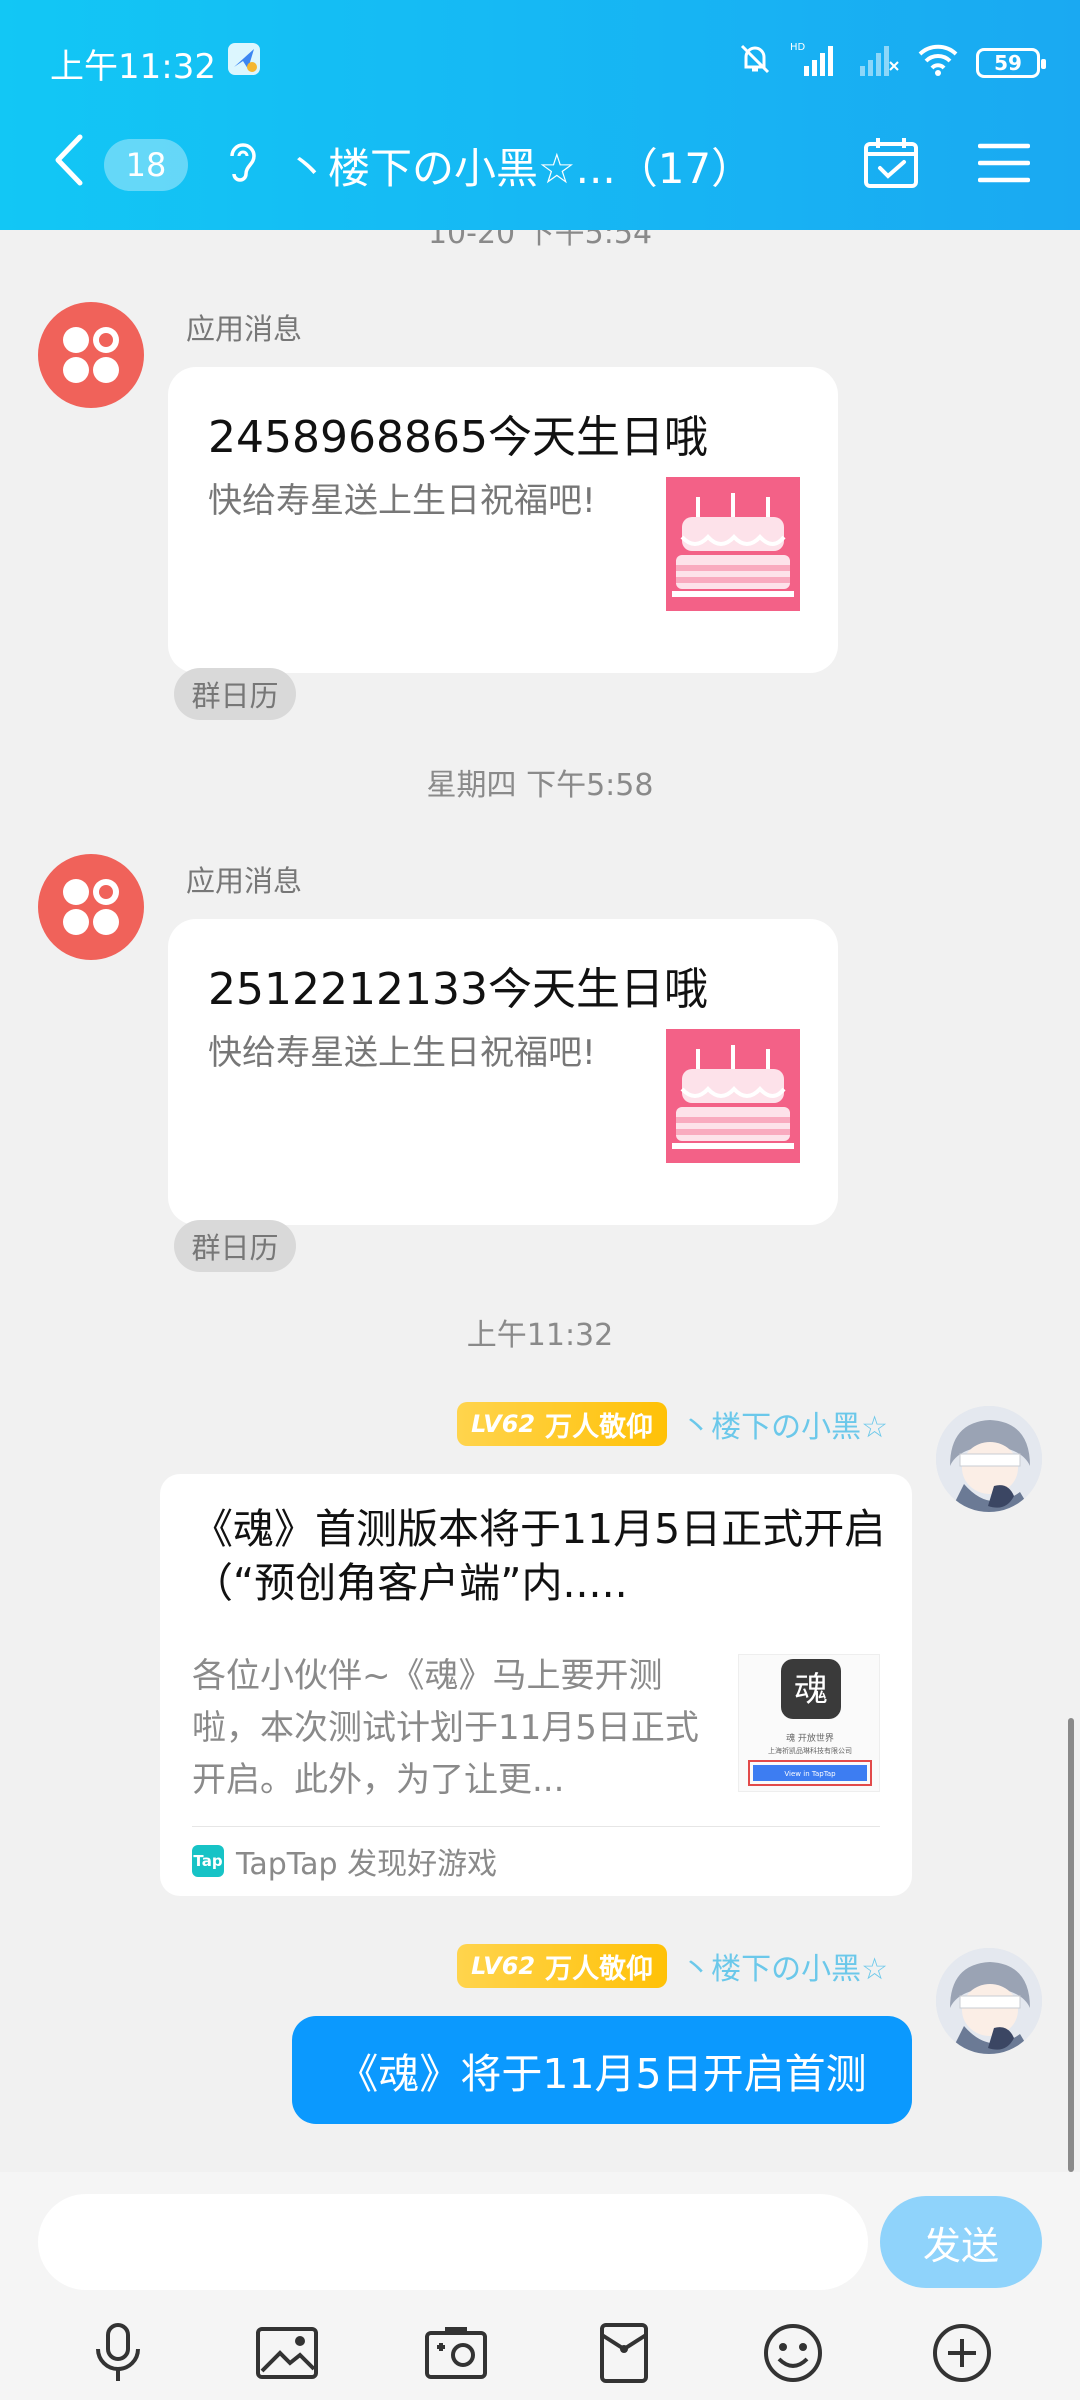 This screenshot has height=2400, width=1080. What do you see at coordinates (809, 1723) in the screenshot?
I see `link-card-thumbnail: 魂 魂 开放世界 上海祈凯品琳科技有限公司 View in TapTap` at bounding box center [809, 1723].